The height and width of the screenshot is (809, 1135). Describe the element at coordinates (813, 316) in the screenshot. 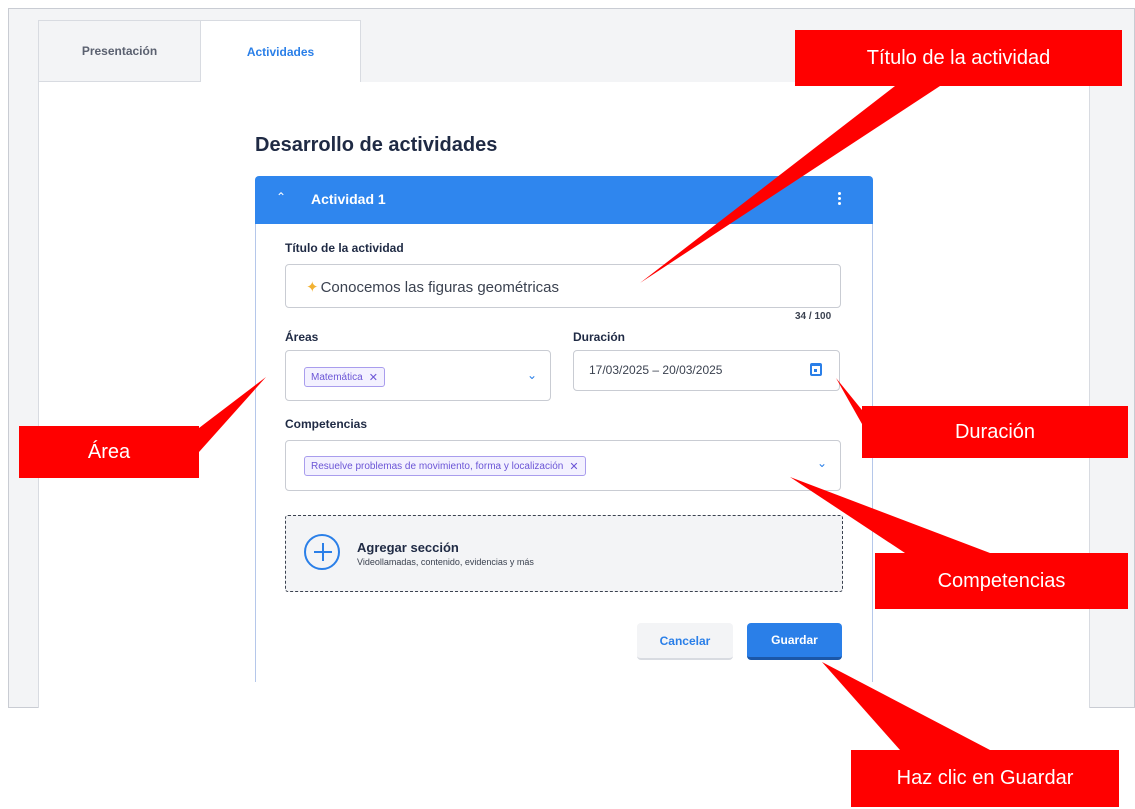

I see `char-count: 34 / 100` at that location.